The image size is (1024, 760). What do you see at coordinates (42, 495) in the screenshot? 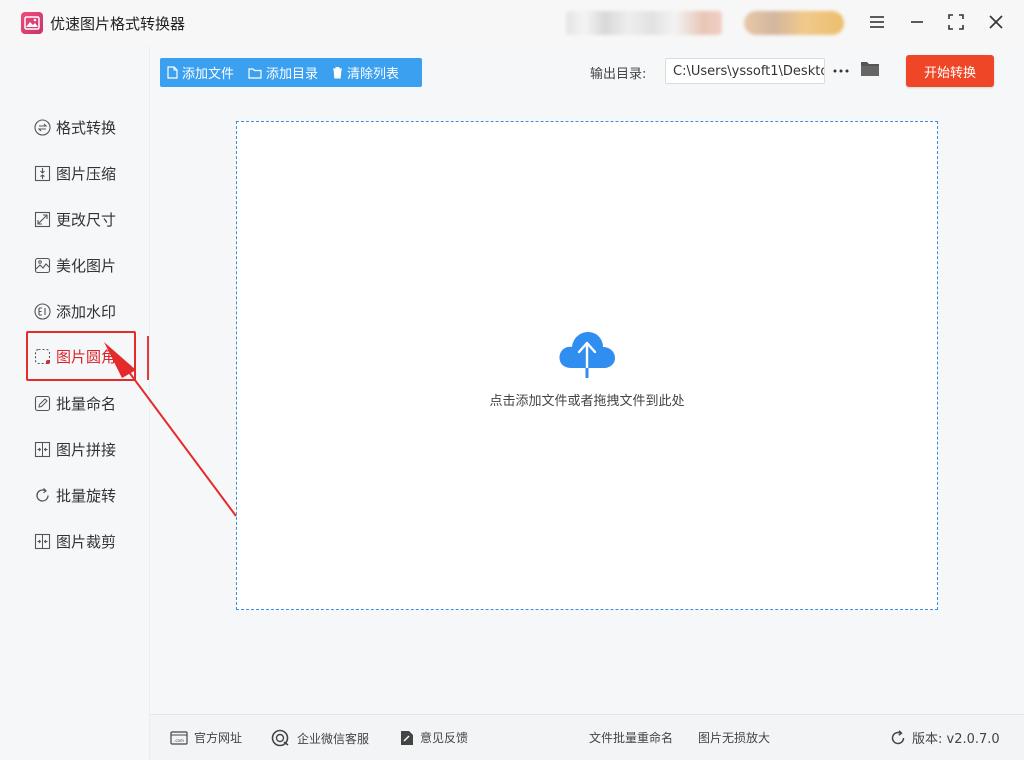
I see `rotate-icon` at bounding box center [42, 495].